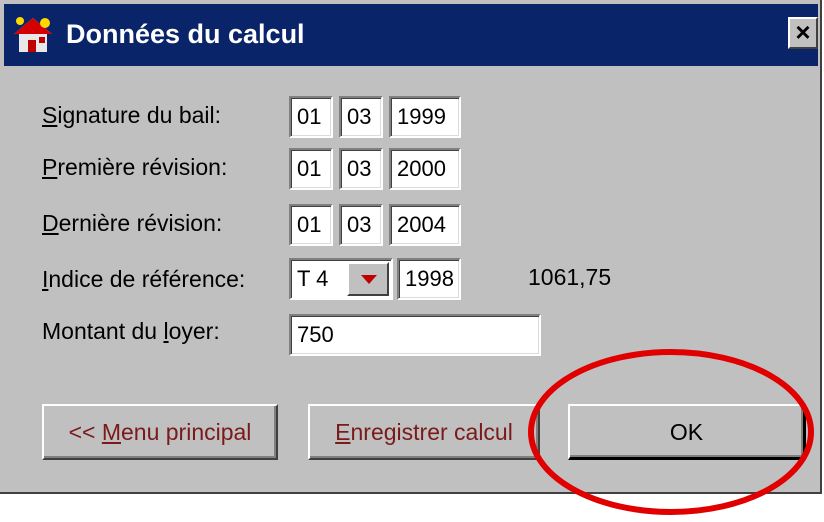 This screenshot has height=522, width=824. What do you see at coordinates (185, 34) in the screenshot?
I see `window-title: Données du calcul` at bounding box center [185, 34].